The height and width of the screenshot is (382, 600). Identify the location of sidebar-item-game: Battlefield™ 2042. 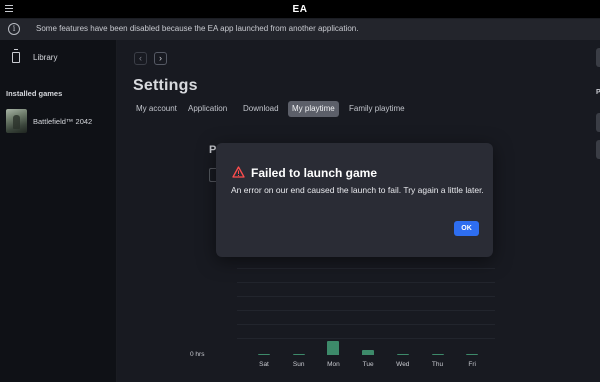
(58, 121).